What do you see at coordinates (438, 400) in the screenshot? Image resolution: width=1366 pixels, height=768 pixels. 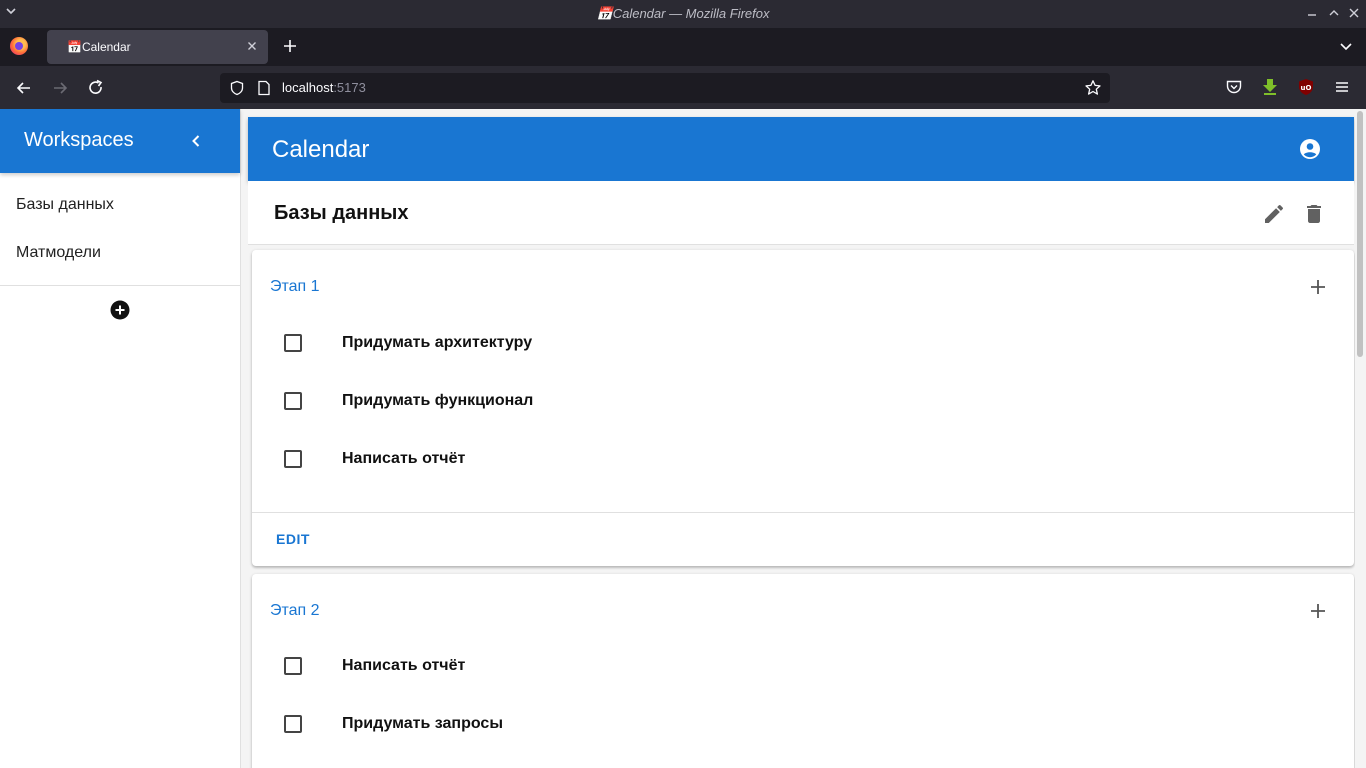 I see `task-label: Придумать функционал` at bounding box center [438, 400].